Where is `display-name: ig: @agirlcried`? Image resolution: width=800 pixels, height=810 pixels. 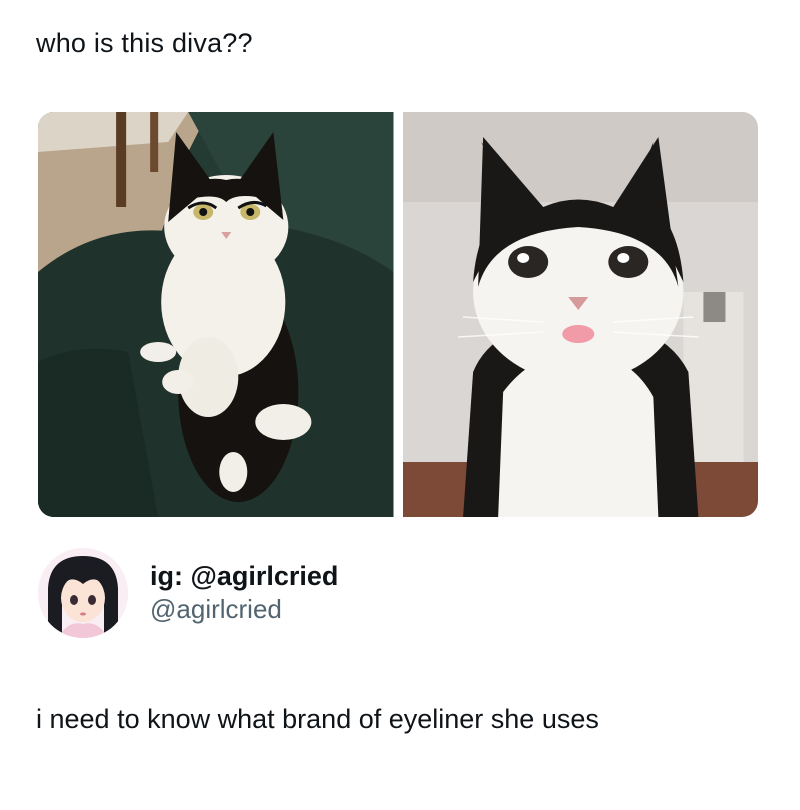
display-name: ig: @agirlcried is located at coordinates (244, 576).